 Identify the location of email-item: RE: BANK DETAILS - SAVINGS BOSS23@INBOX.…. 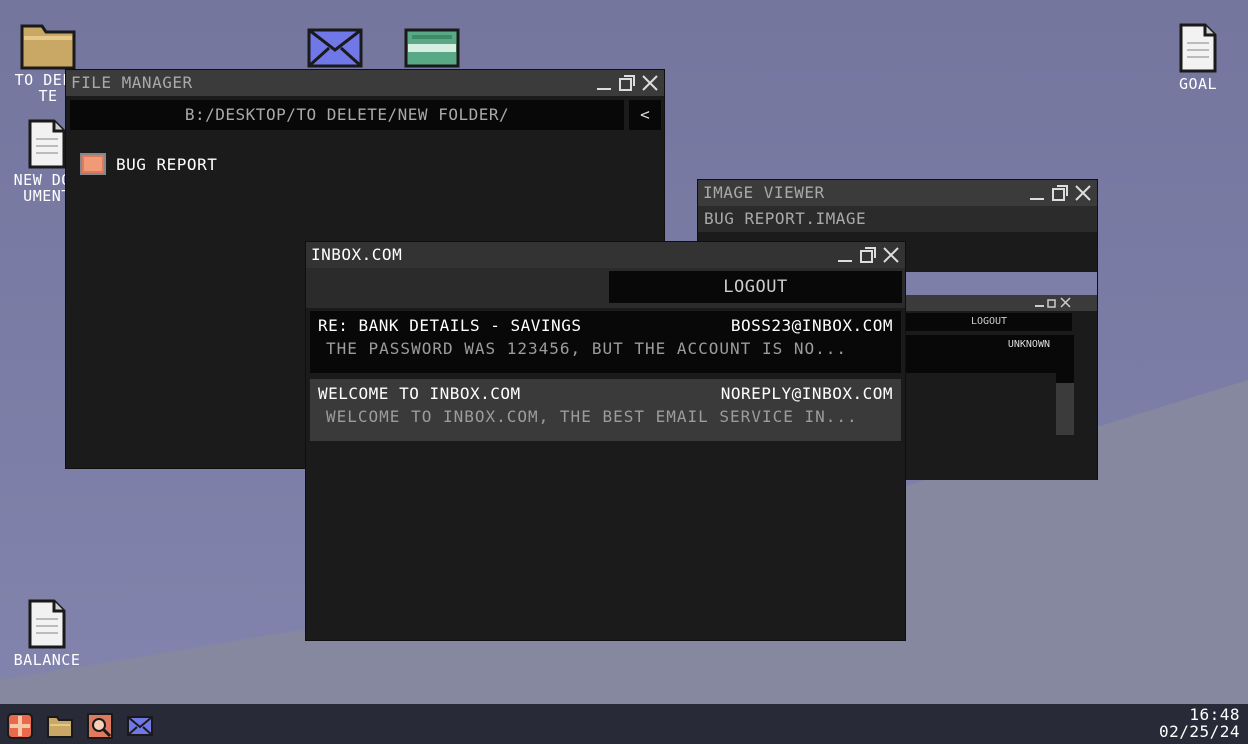
(605, 342).